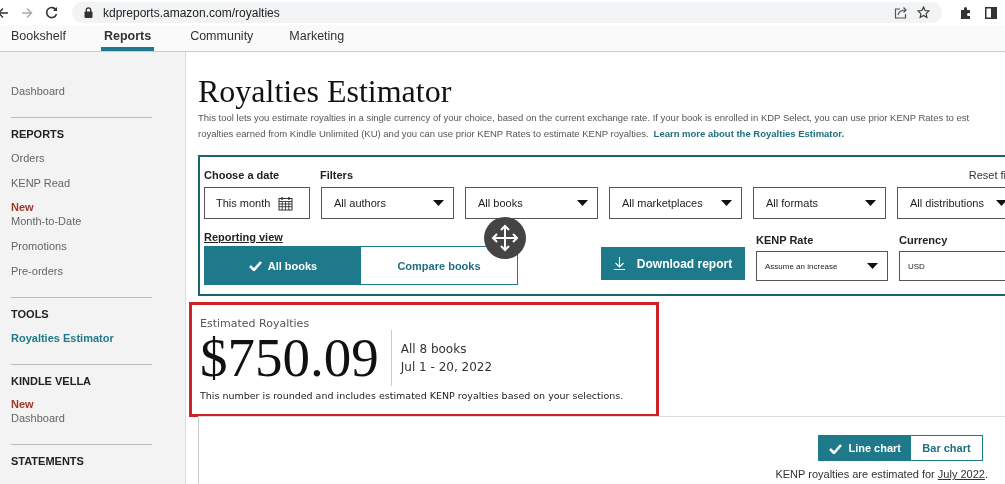  Describe the element at coordinates (673, 263) in the screenshot. I see `download-button: Download report` at that location.